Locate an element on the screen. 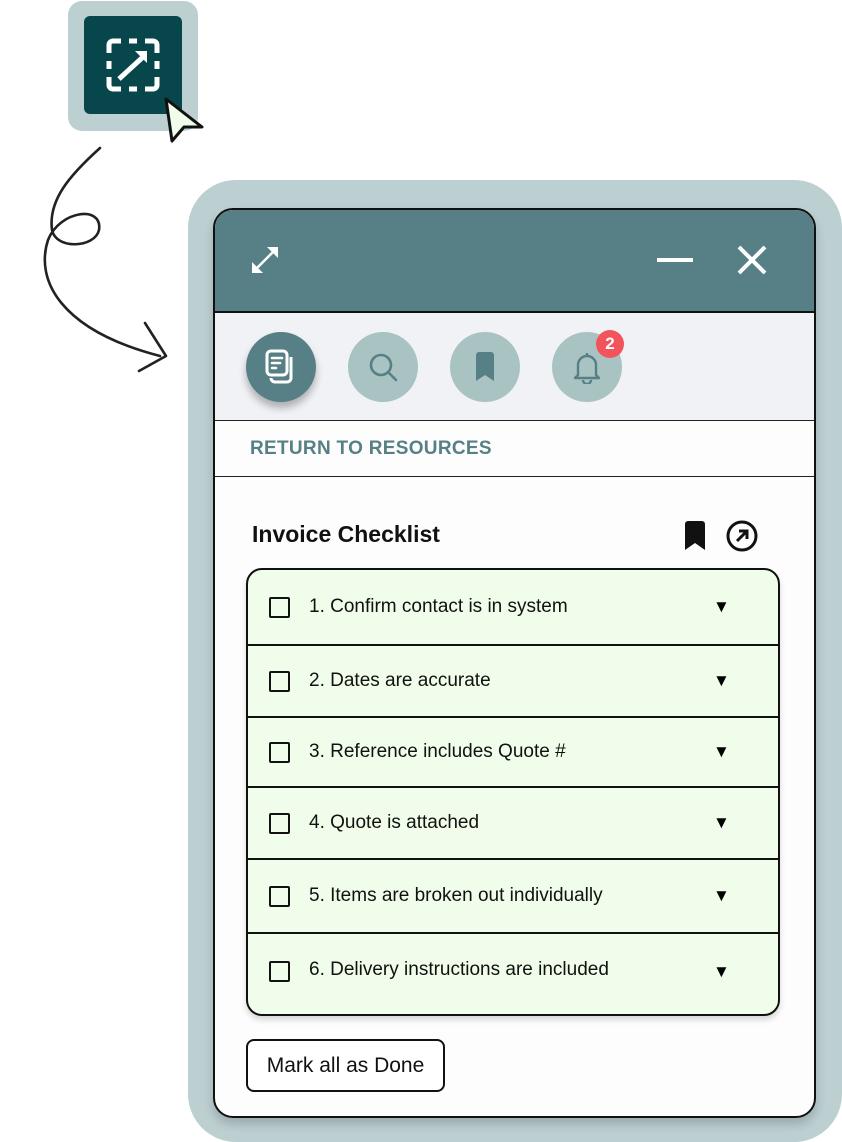  curved-arrow-icon is located at coordinates (105, 259).